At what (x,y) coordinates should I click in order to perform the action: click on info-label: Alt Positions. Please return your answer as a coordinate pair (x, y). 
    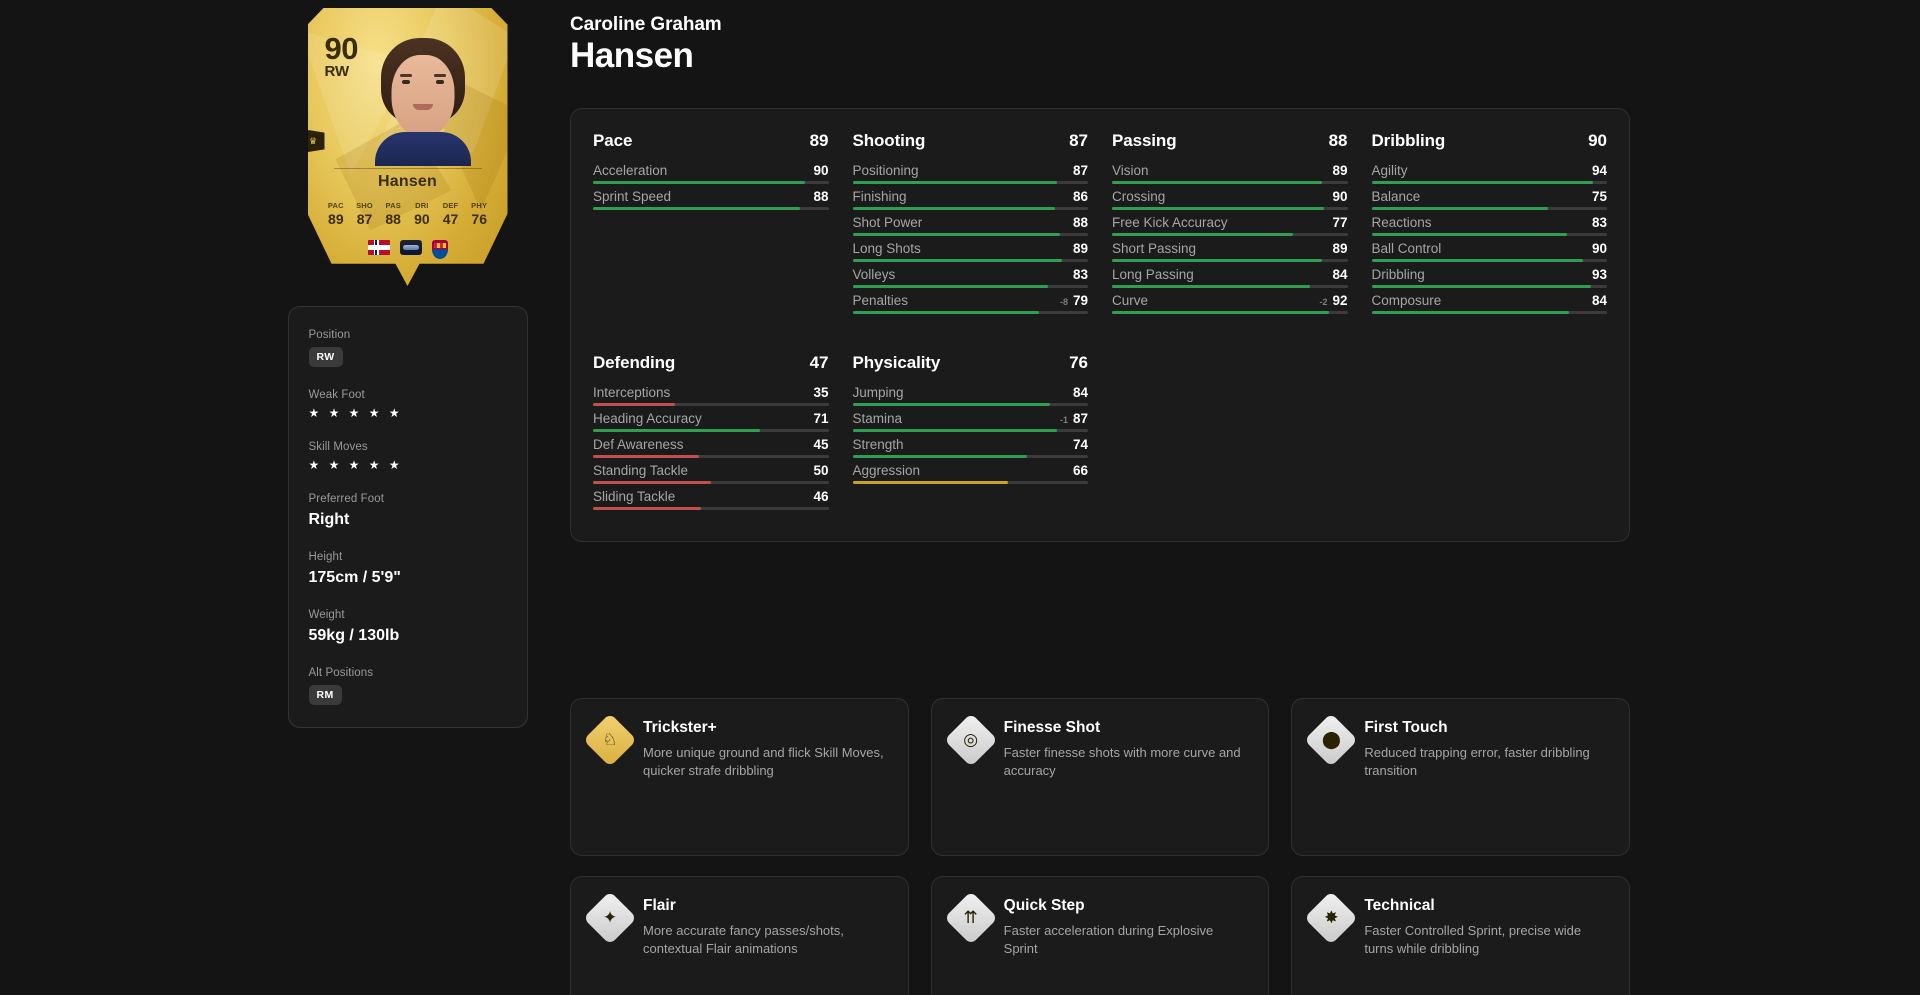
    Looking at the image, I should click on (341, 673).